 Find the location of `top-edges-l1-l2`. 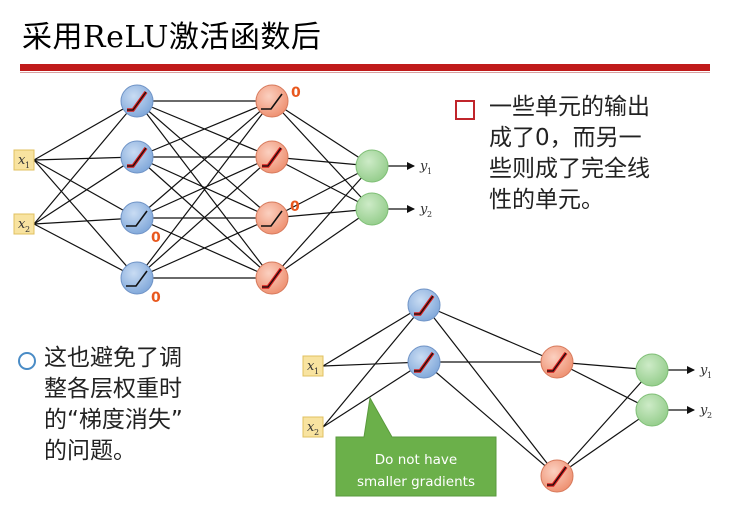

top-edges-l1-l2 is located at coordinates (204, 189).